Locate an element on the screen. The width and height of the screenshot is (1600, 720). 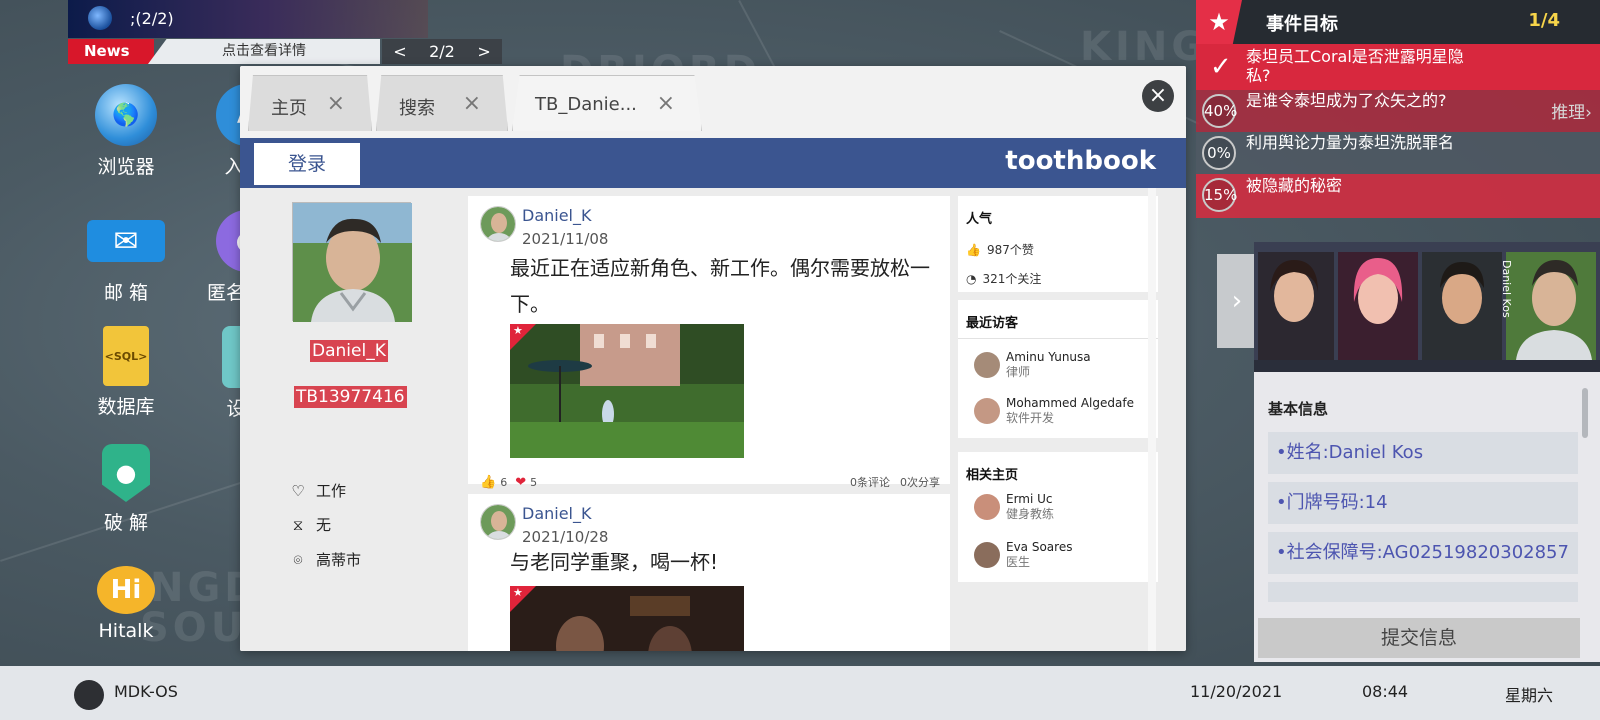
profile-sidebar: Daniel_K TB13977416 ♡ 工作 ⧖ 无 ⌾ 高蒂市 is located at coordinates (349, 419).